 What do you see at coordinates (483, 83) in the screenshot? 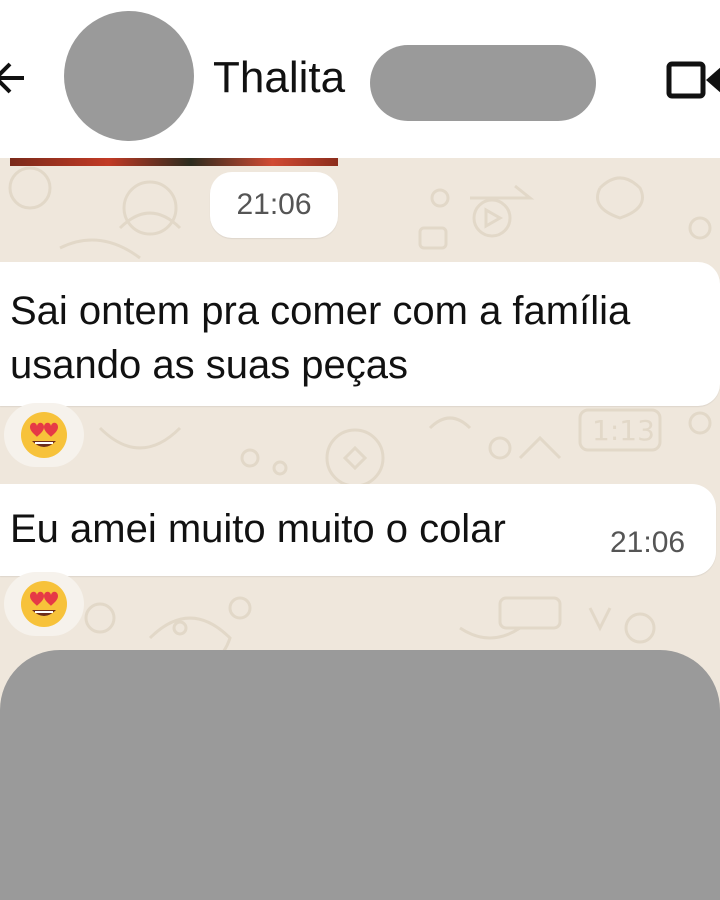
I see `redacted-surname` at bounding box center [483, 83].